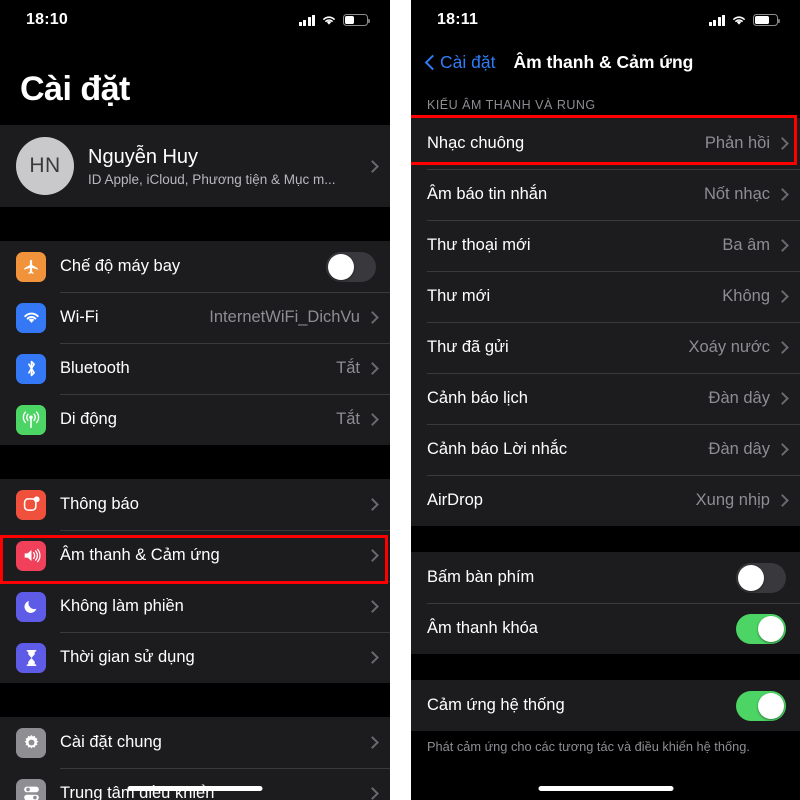 The width and height of the screenshot is (800, 800). What do you see at coordinates (761, 628) in the screenshot?
I see `lock-sound-toggle` at bounding box center [761, 628].